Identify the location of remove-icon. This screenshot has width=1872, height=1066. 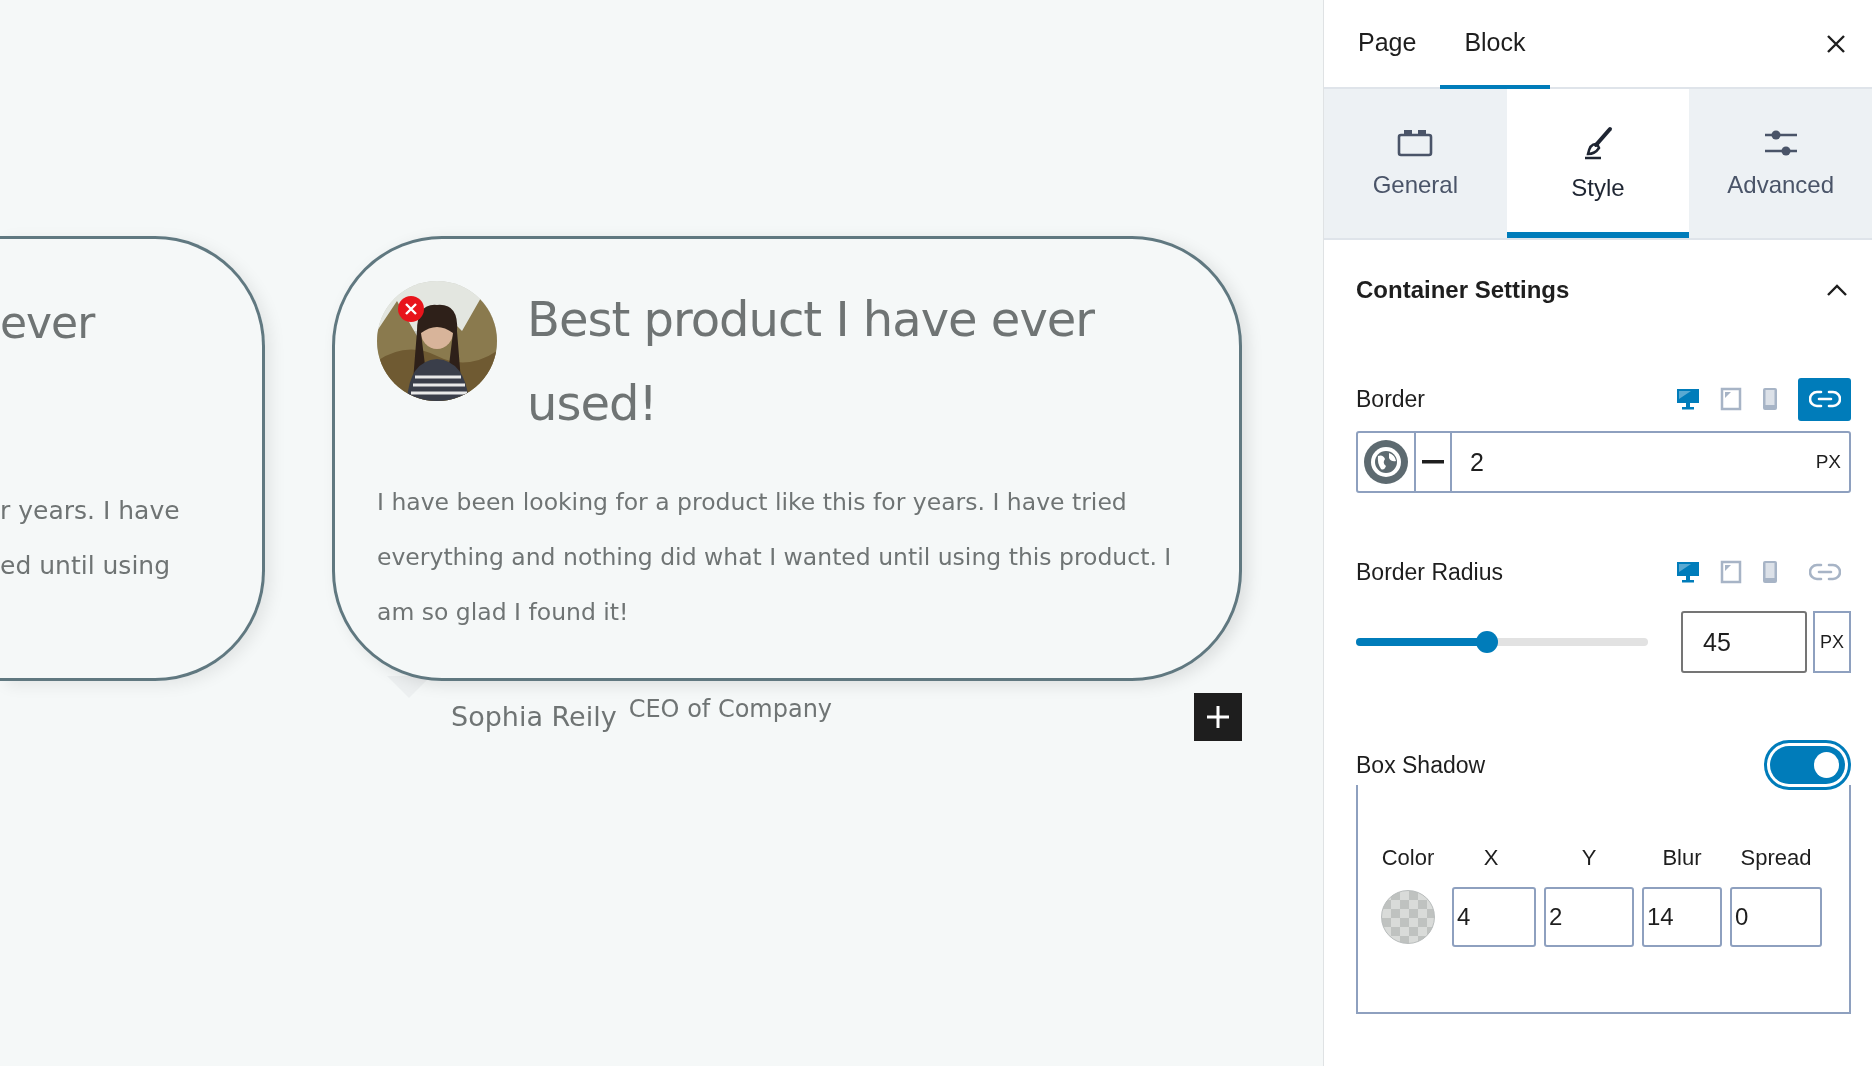
(411, 309).